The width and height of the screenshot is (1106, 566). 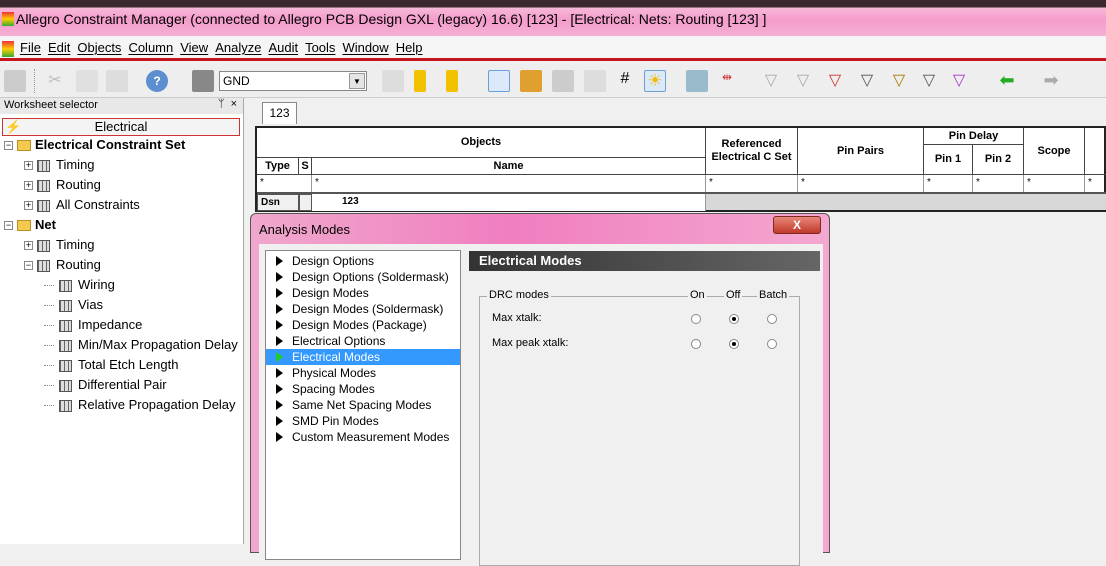 I want to click on close-icon: ×, so click(x=234, y=104).